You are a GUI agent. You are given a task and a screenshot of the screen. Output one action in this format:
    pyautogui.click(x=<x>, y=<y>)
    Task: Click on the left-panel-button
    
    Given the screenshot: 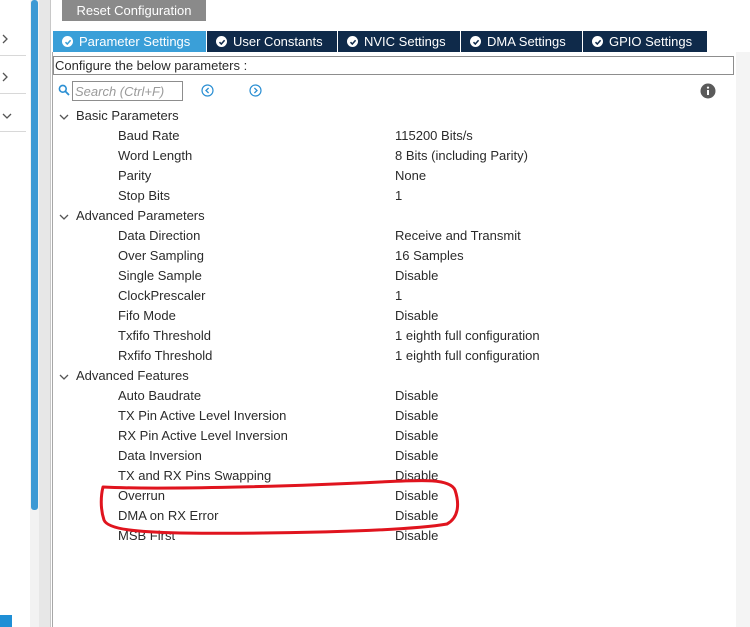 What is the action you would take?
    pyautogui.click(x=6, y=621)
    